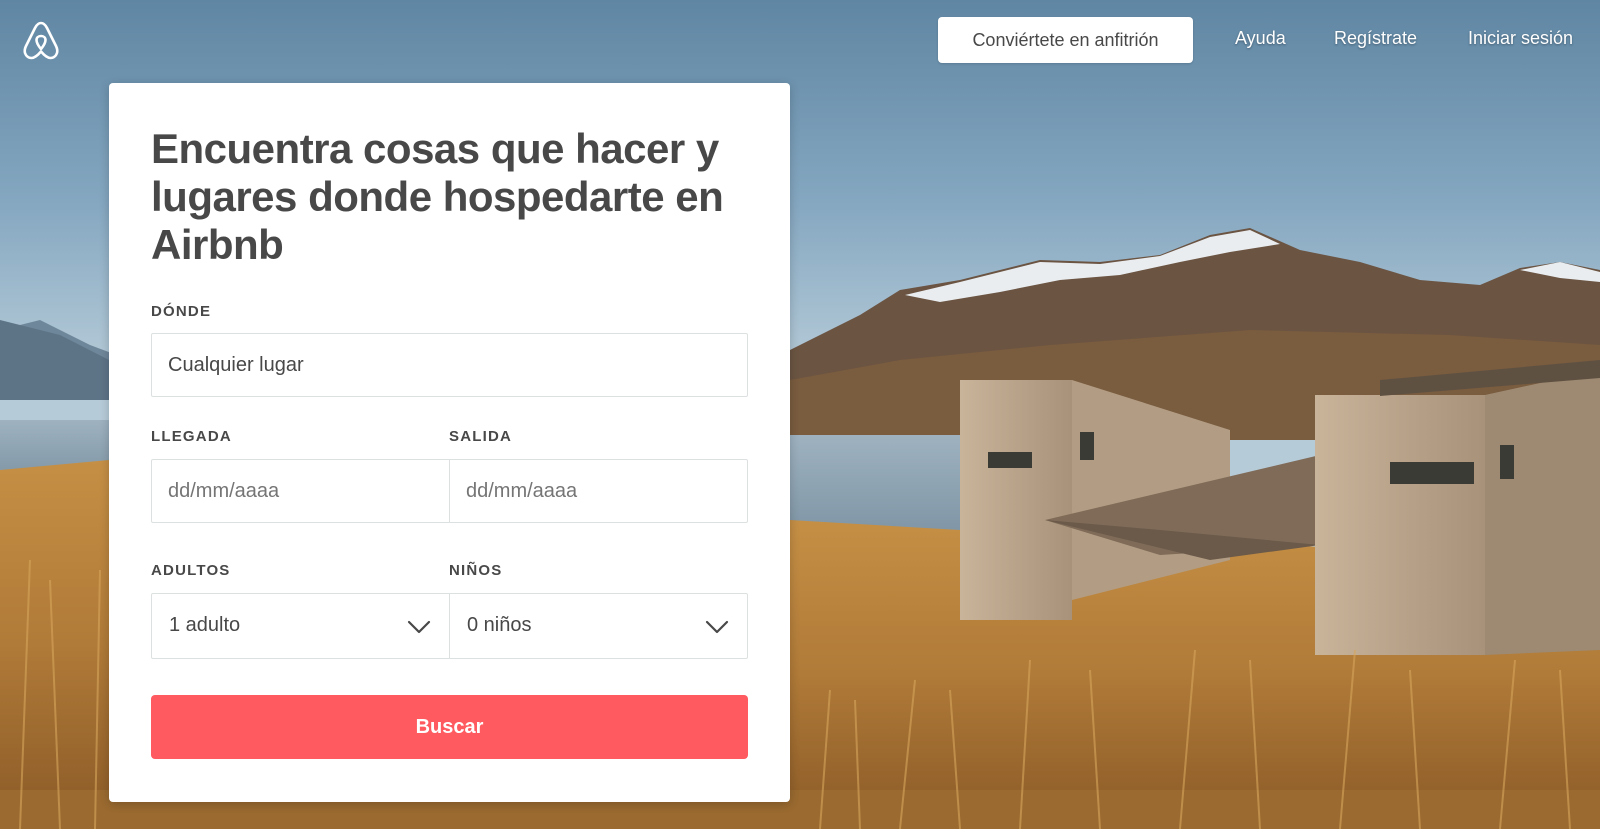  Describe the element at coordinates (449, 727) in the screenshot. I see `search-button: Buscar` at that location.